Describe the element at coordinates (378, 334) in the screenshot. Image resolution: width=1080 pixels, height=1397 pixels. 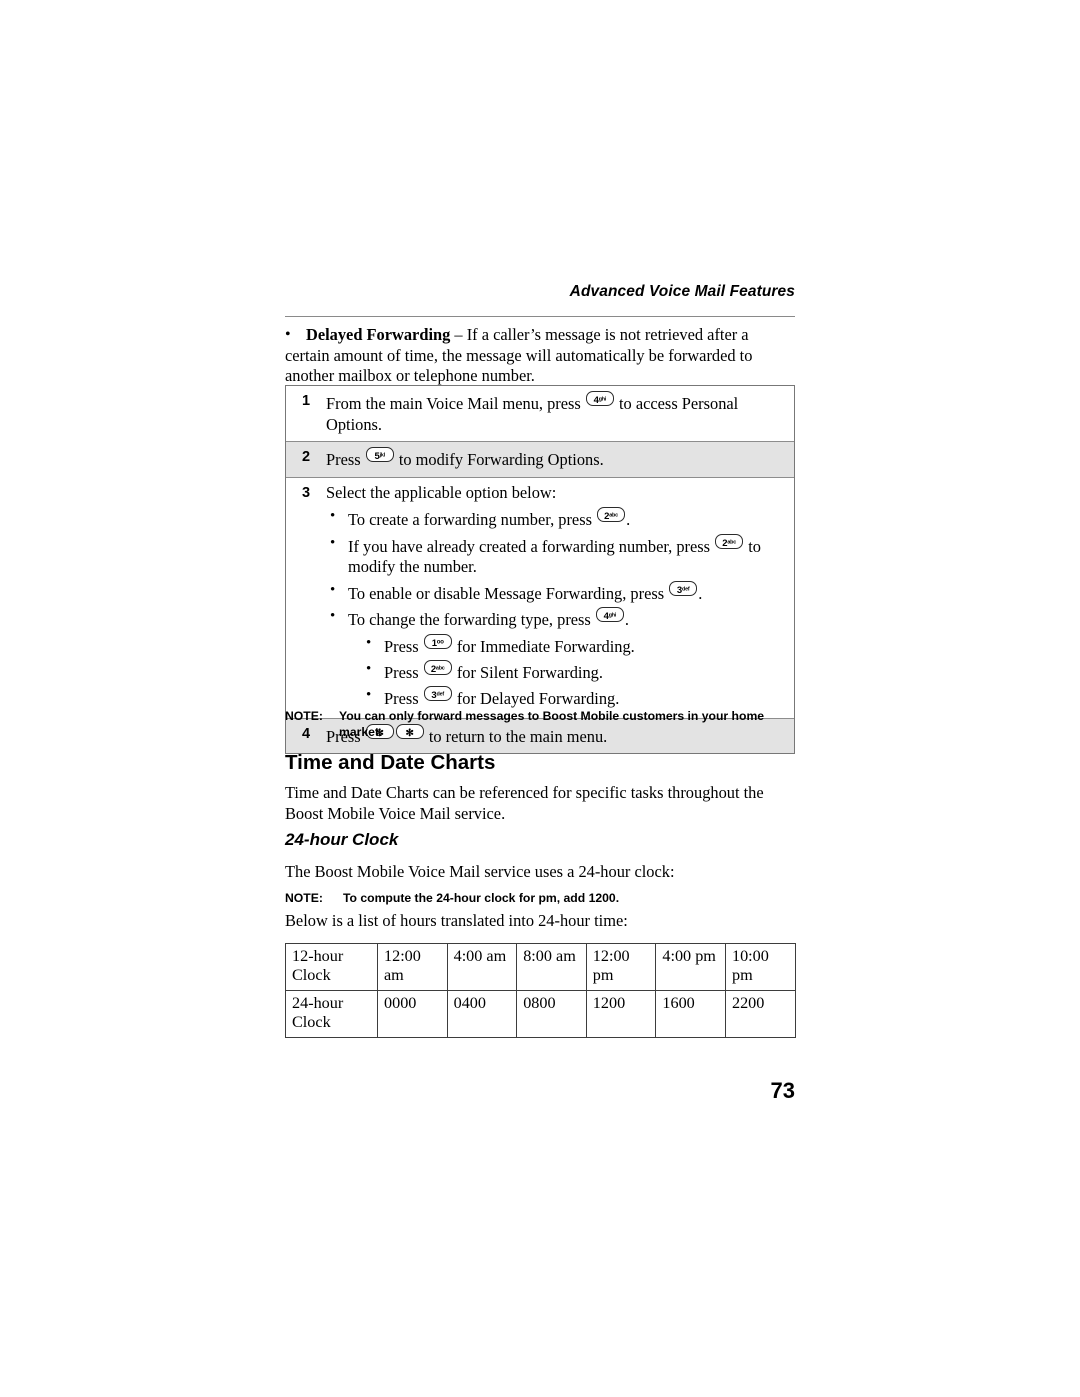
I see `intro-bullet-term: Delayed Forwarding` at that location.